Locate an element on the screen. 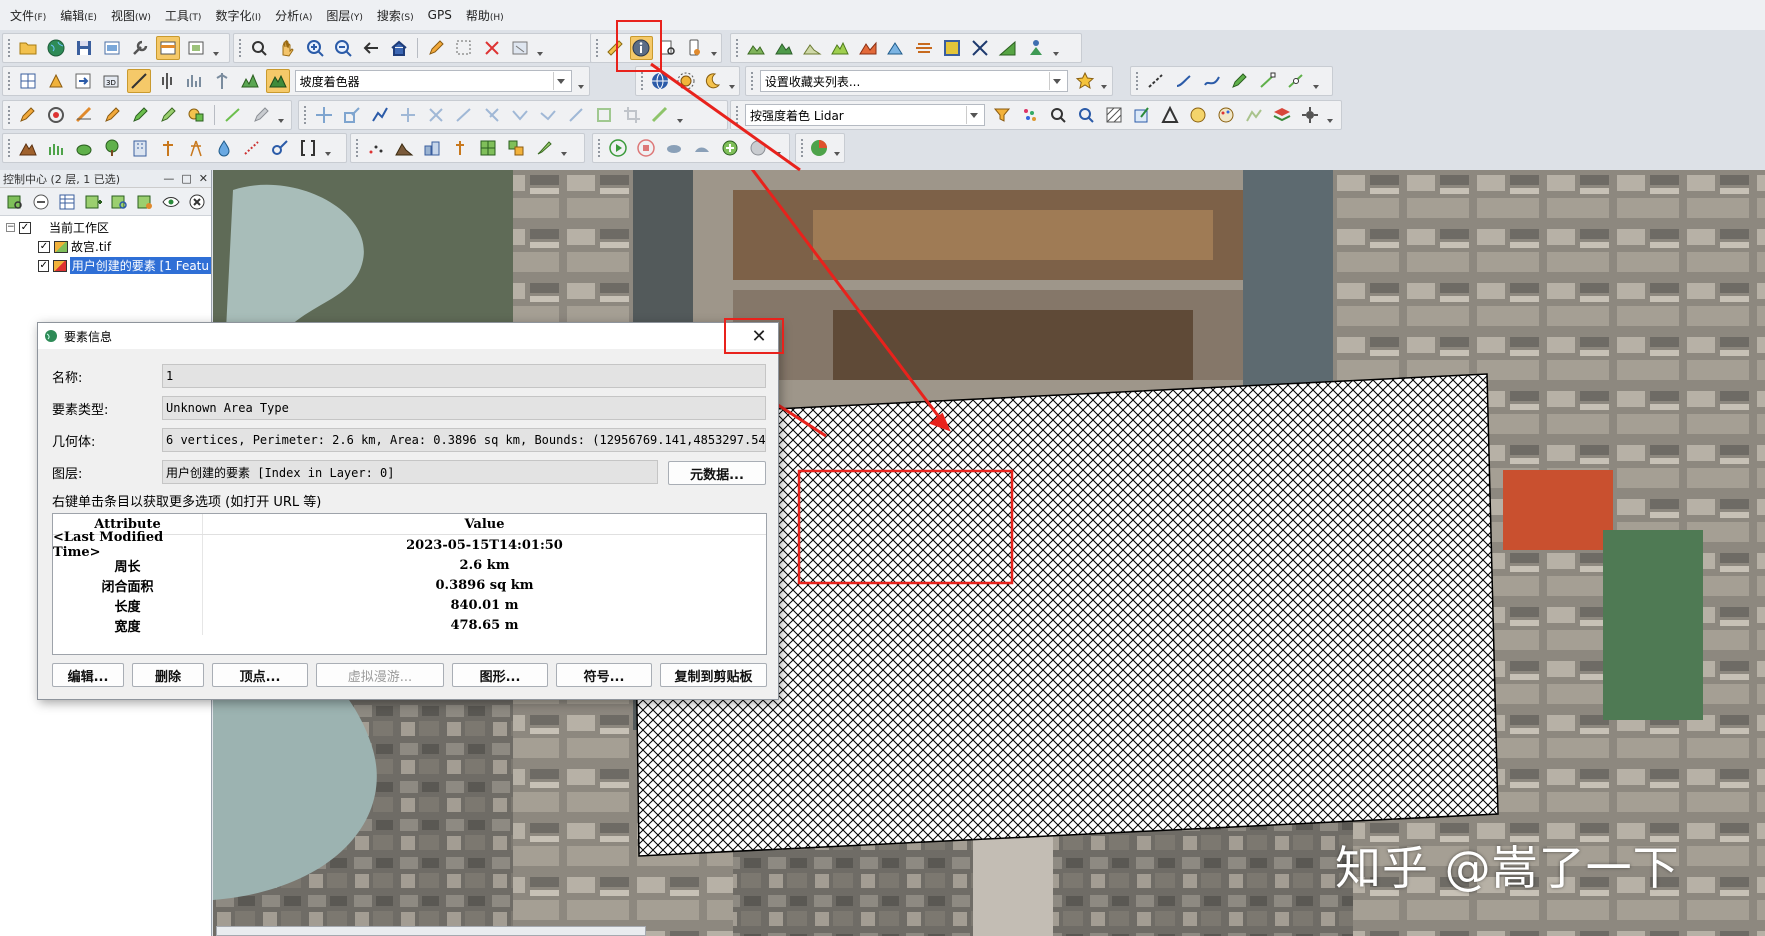  map-scale-bar is located at coordinates (431, 931).